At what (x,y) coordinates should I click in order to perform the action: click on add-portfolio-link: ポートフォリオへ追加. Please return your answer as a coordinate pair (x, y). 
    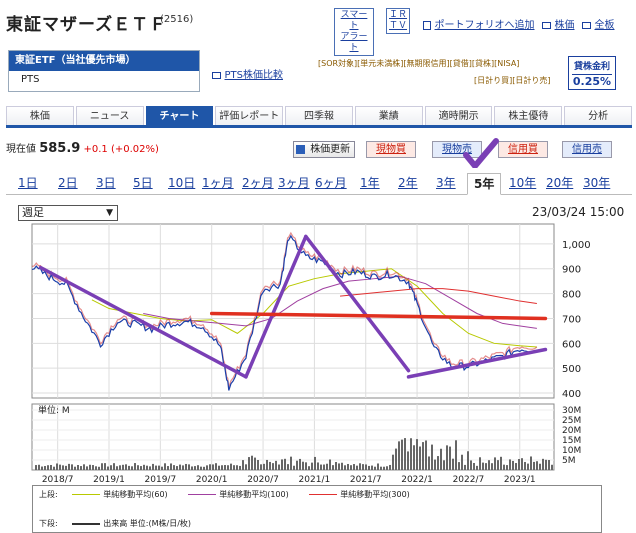
    Looking at the image, I should click on (485, 25).